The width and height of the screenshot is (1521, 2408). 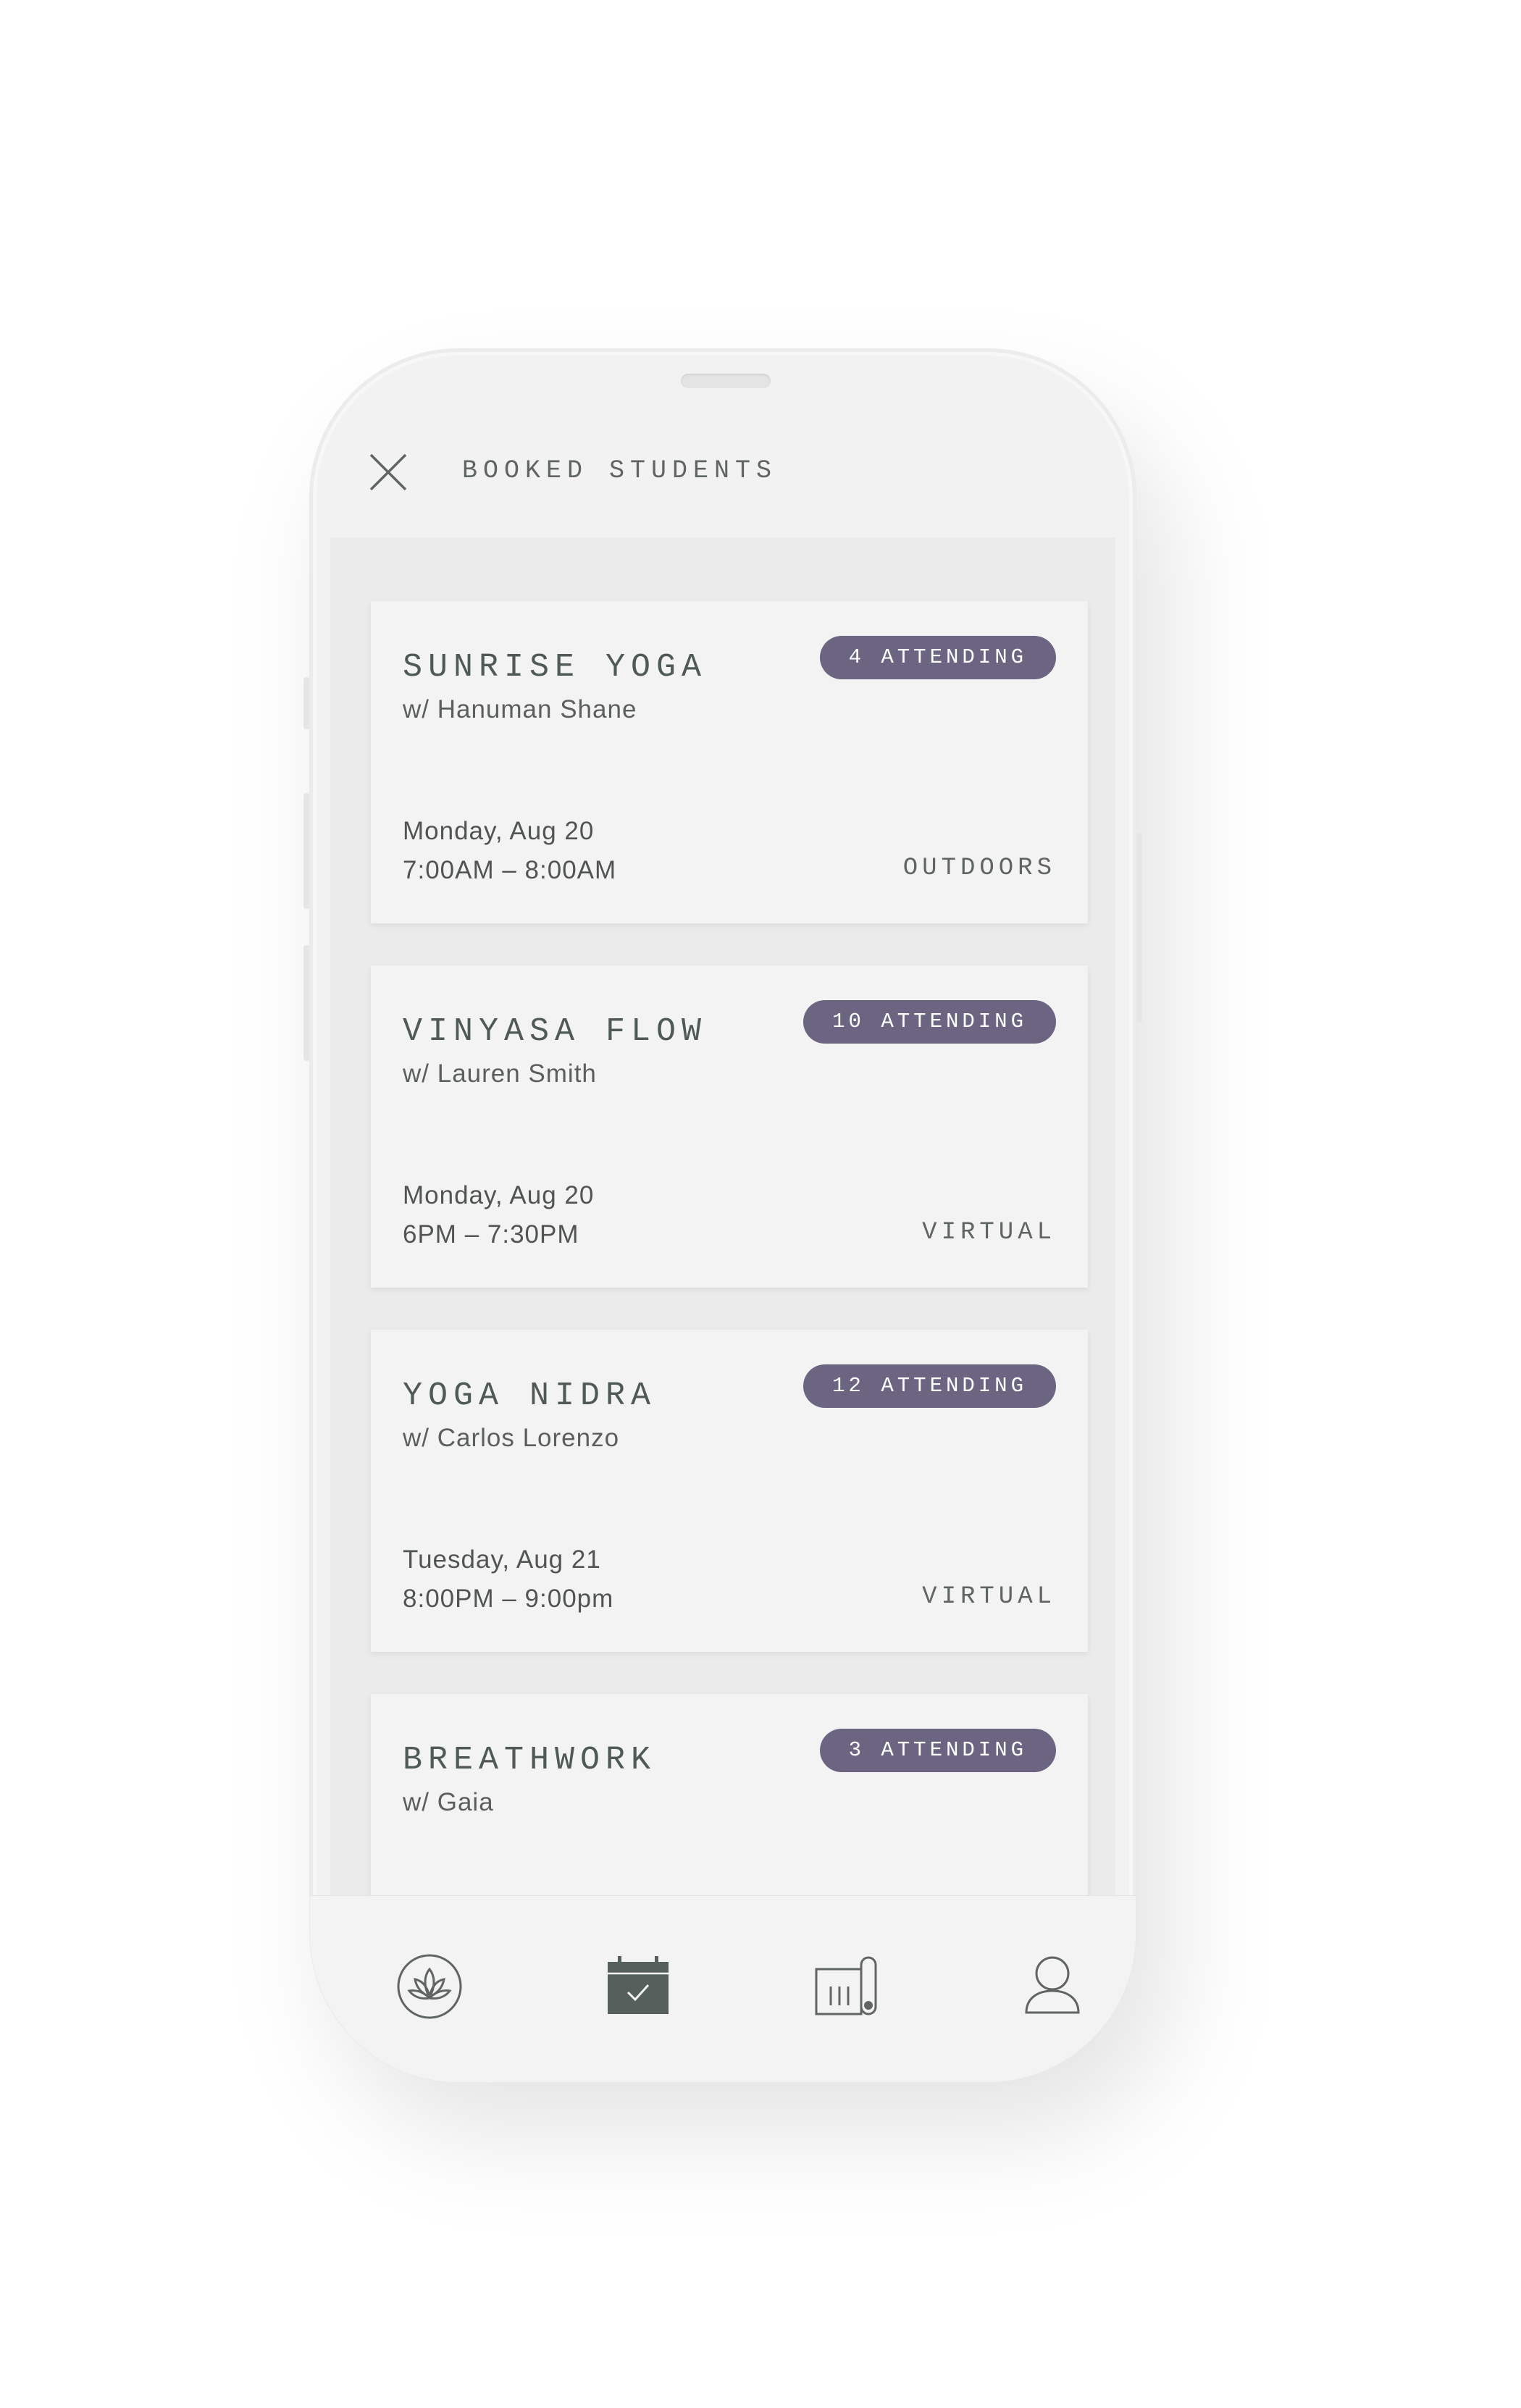 What do you see at coordinates (929, 1386) in the screenshot?
I see `attending-badge: 12 ATTENDING` at bounding box center [929, 1386].